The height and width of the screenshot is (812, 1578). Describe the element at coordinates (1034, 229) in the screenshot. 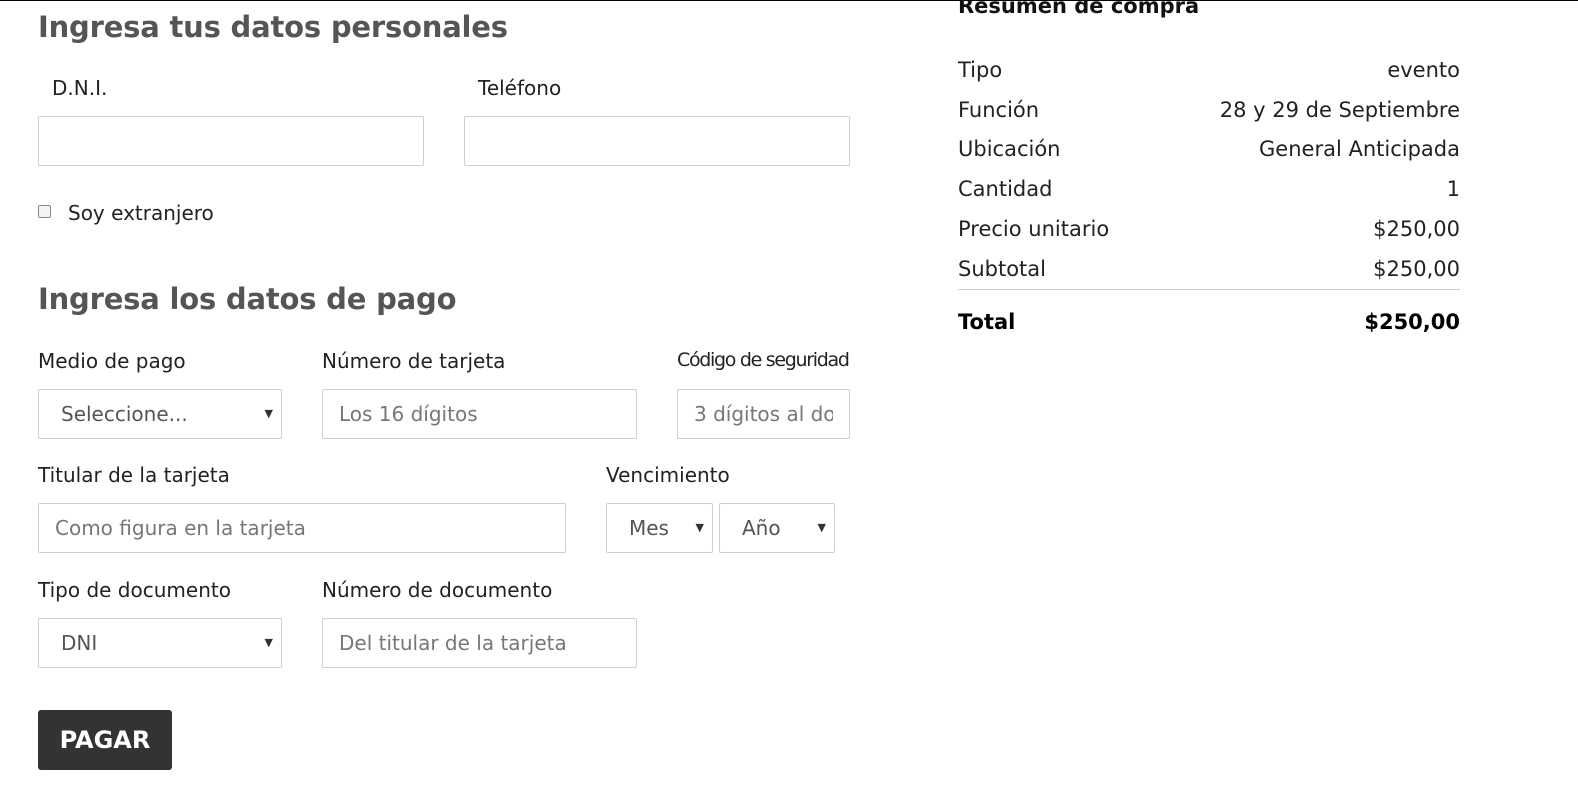

I see `summary-row-label: Precio unitario` at that location.